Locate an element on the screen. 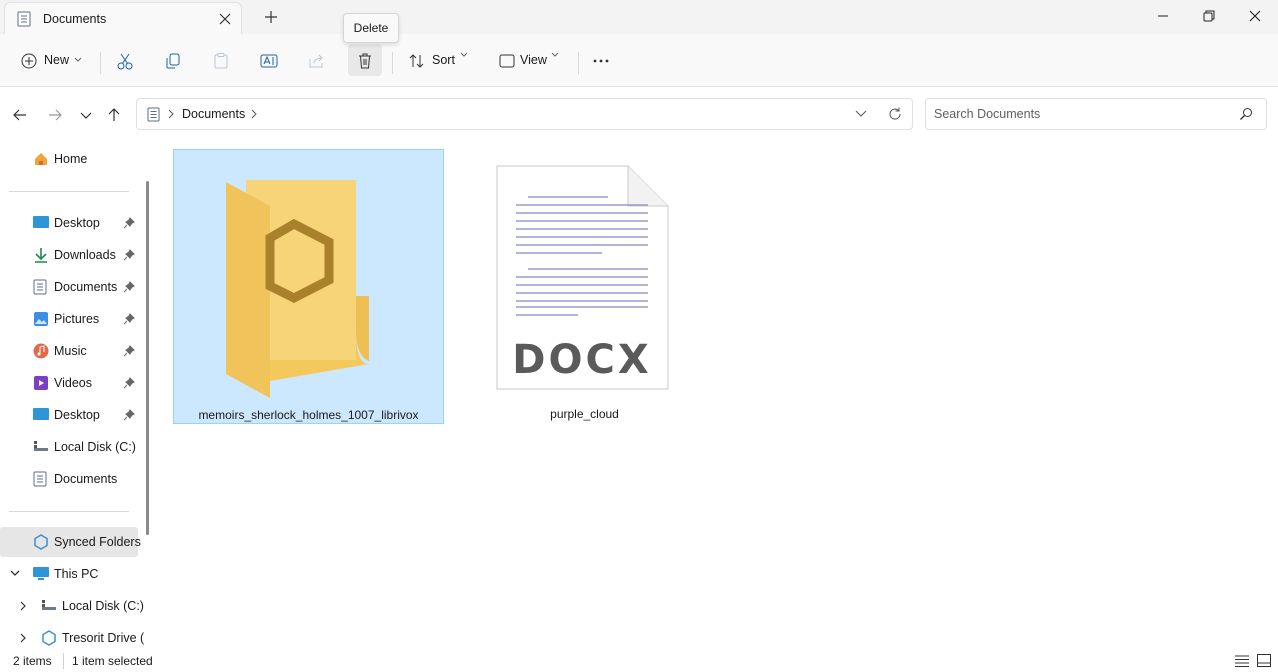 The image size is (1278, 672). sidebar-item-label: Tresorit Drive ( is located at coordinates (103, 638).